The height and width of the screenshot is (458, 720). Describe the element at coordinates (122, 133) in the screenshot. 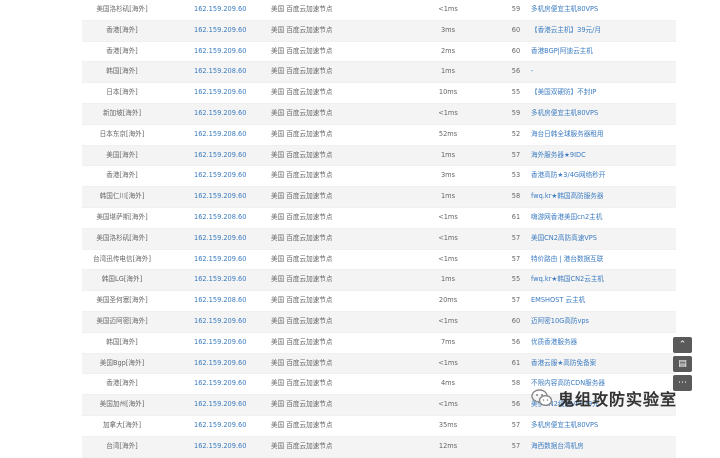

I see `location-cell: 日本东京[海外]` at that location.